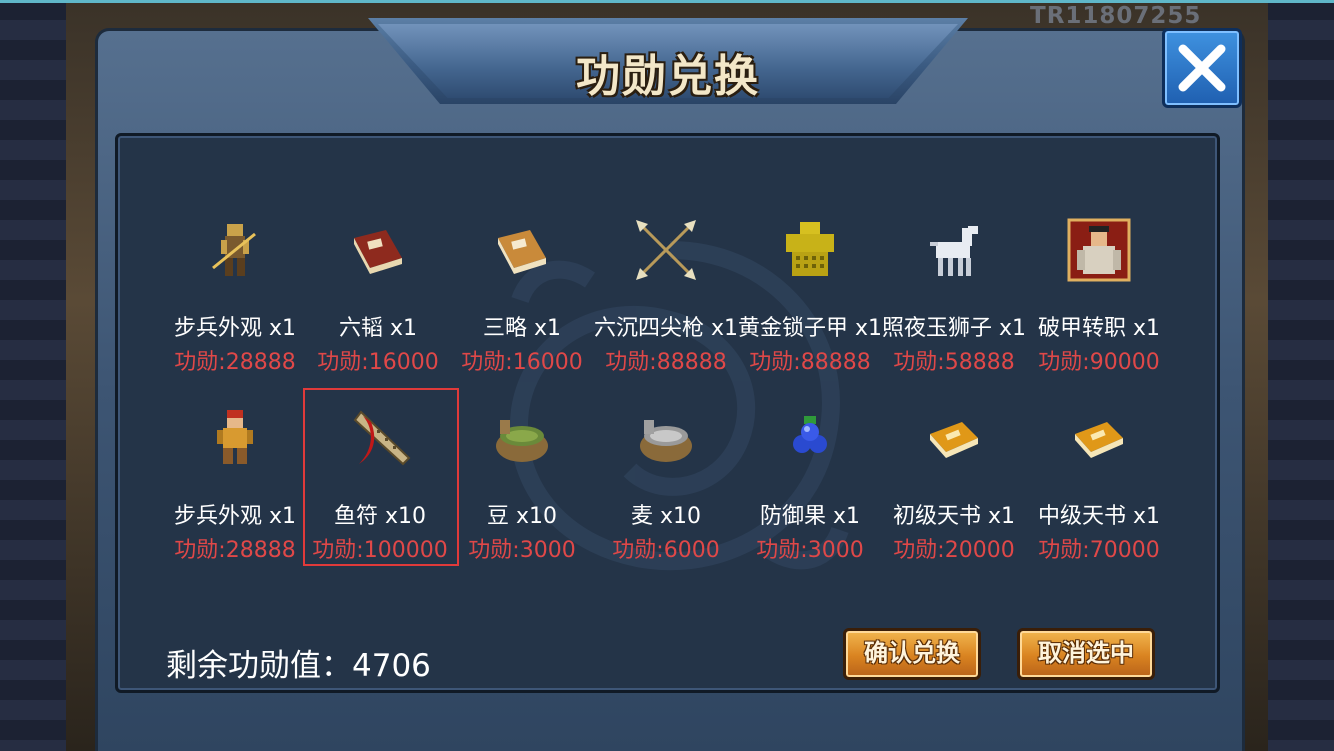 The width and height of the screenshot is (1334, 751). Describe the element at coordinates (298, 666) in the screenshot. I see `remaining-merit-value: 剩余功勋值：4706` at that location.